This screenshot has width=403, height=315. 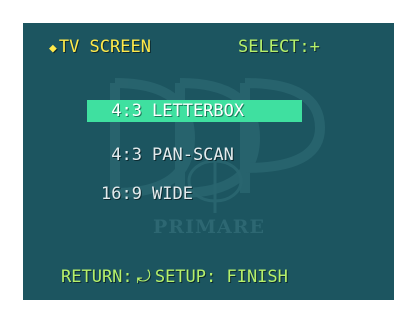 What do you see at coordinates (198, 111) in the screenshot?
I see `menu-item-label: LETTERBOX` at bounding box center [198, 111].